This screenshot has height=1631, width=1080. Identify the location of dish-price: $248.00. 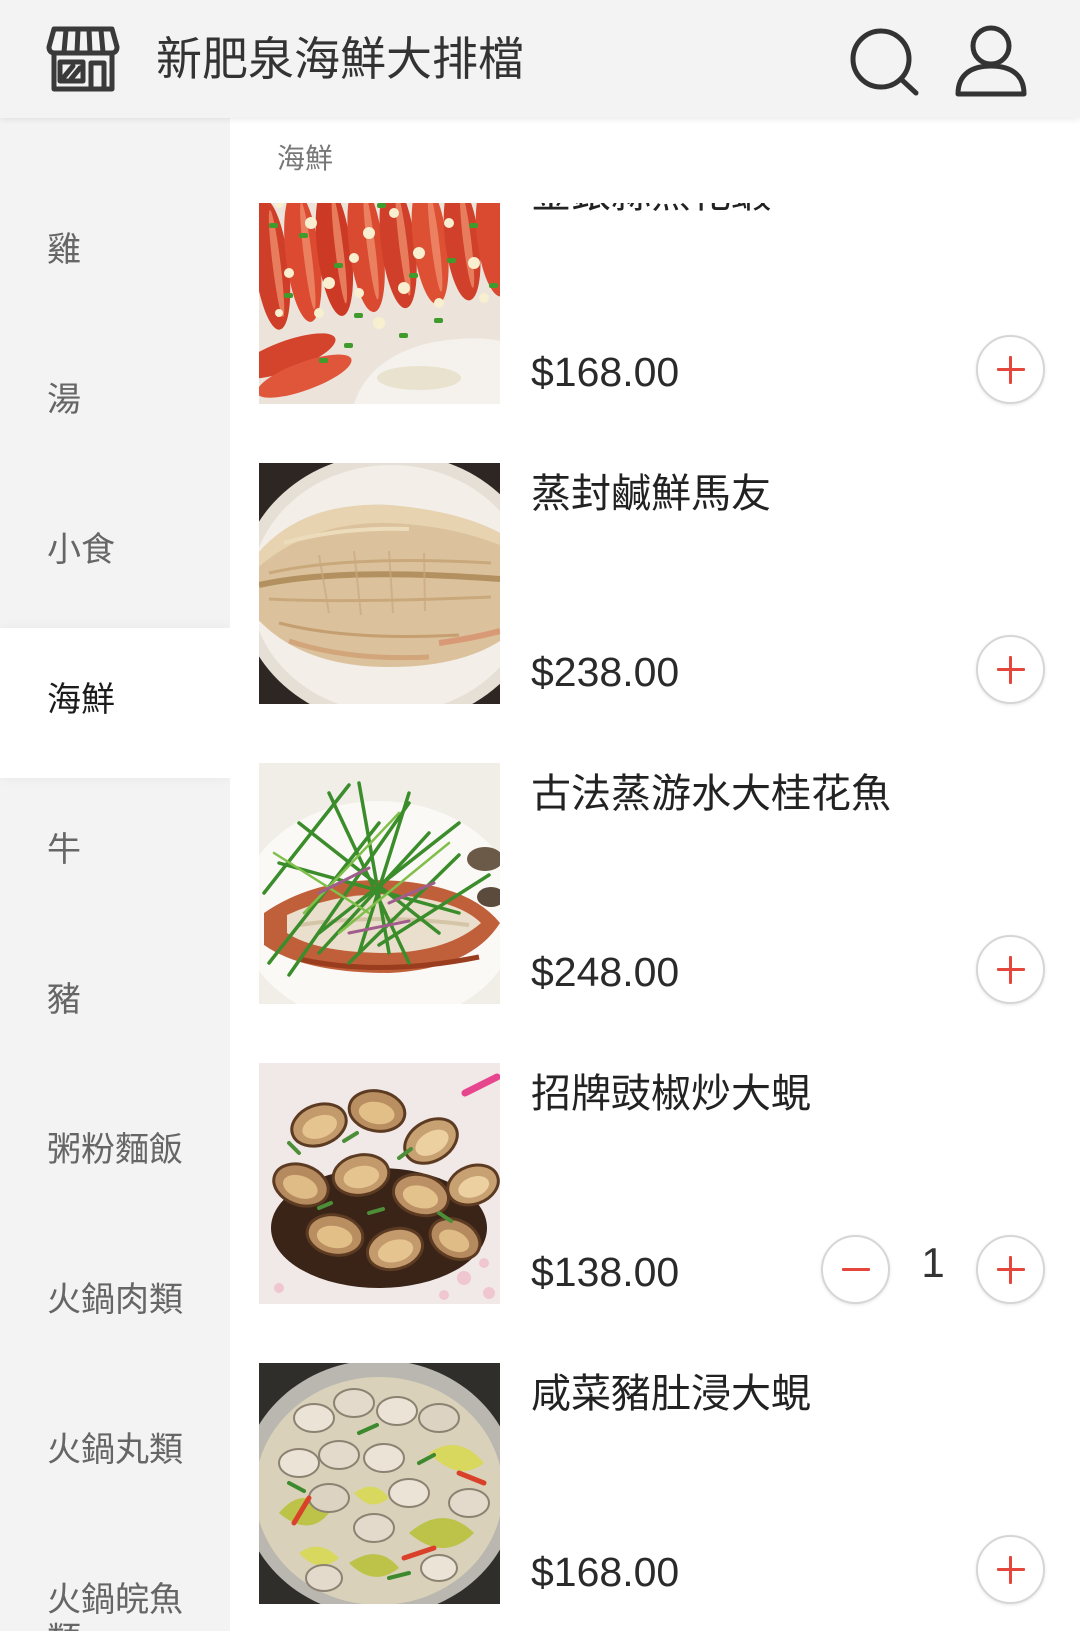
(605, 972).